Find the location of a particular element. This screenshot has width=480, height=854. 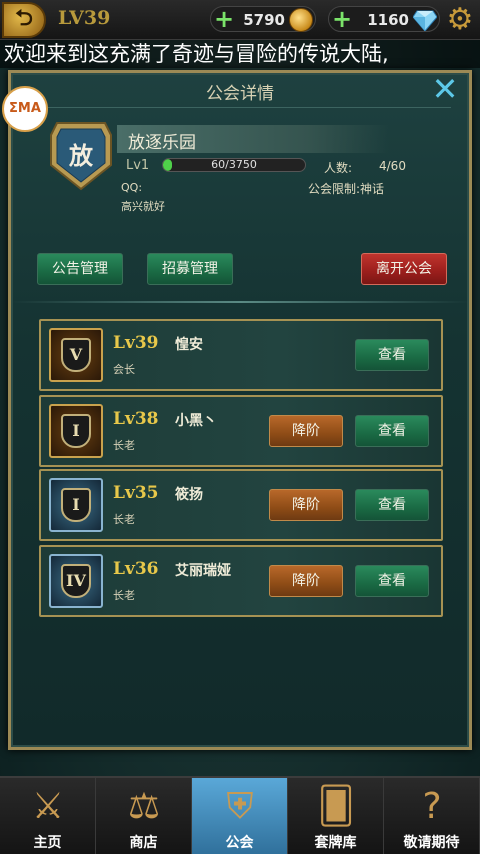

gold-coin-icon is located at coordinates (301, 20).